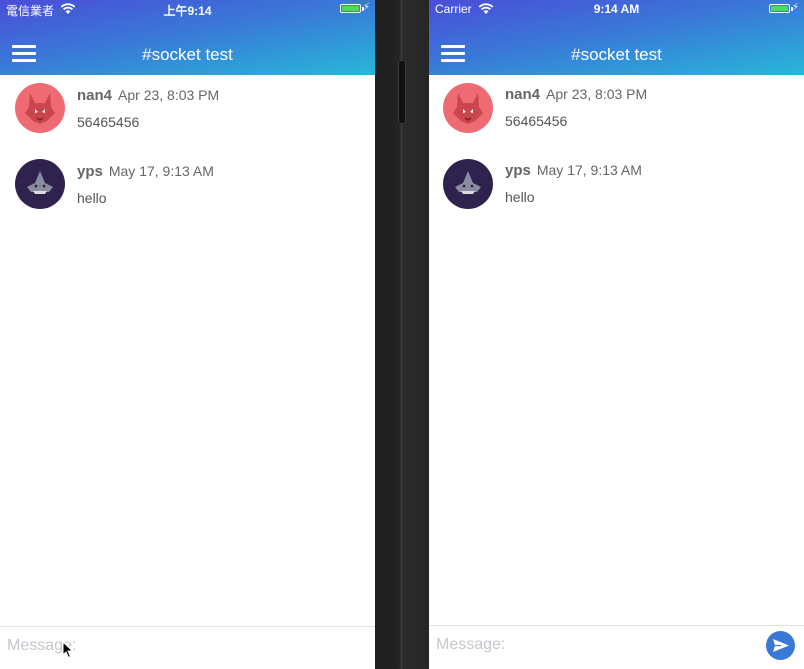 The width and height of the screenshot is (804, 669). I want to click on clock-label: 上午9:14, so click(187, 11).